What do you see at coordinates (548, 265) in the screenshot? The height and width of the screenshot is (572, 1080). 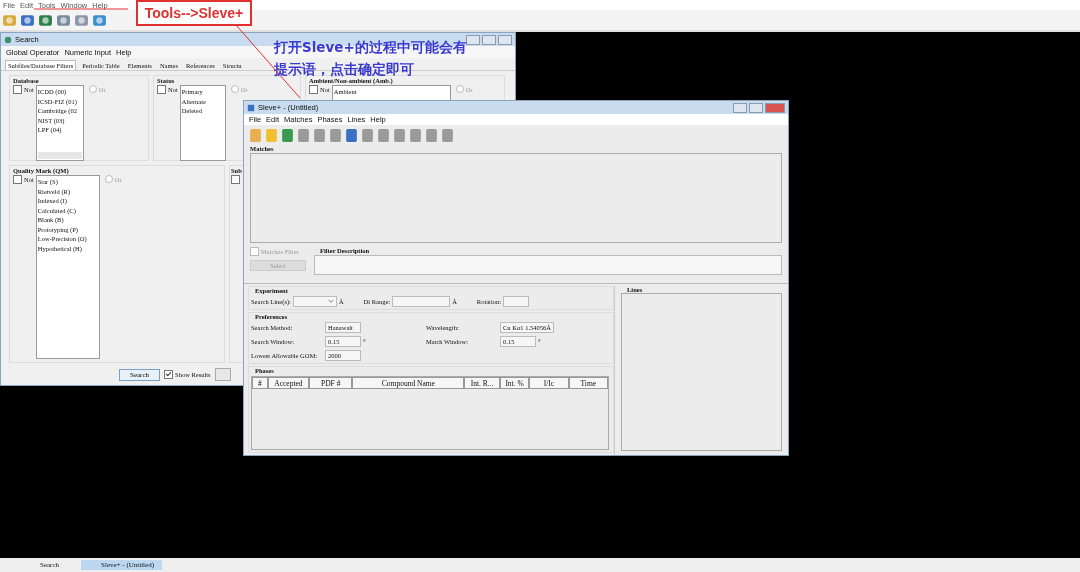 I see `filter-description-field` at bounding box center [548, 265].